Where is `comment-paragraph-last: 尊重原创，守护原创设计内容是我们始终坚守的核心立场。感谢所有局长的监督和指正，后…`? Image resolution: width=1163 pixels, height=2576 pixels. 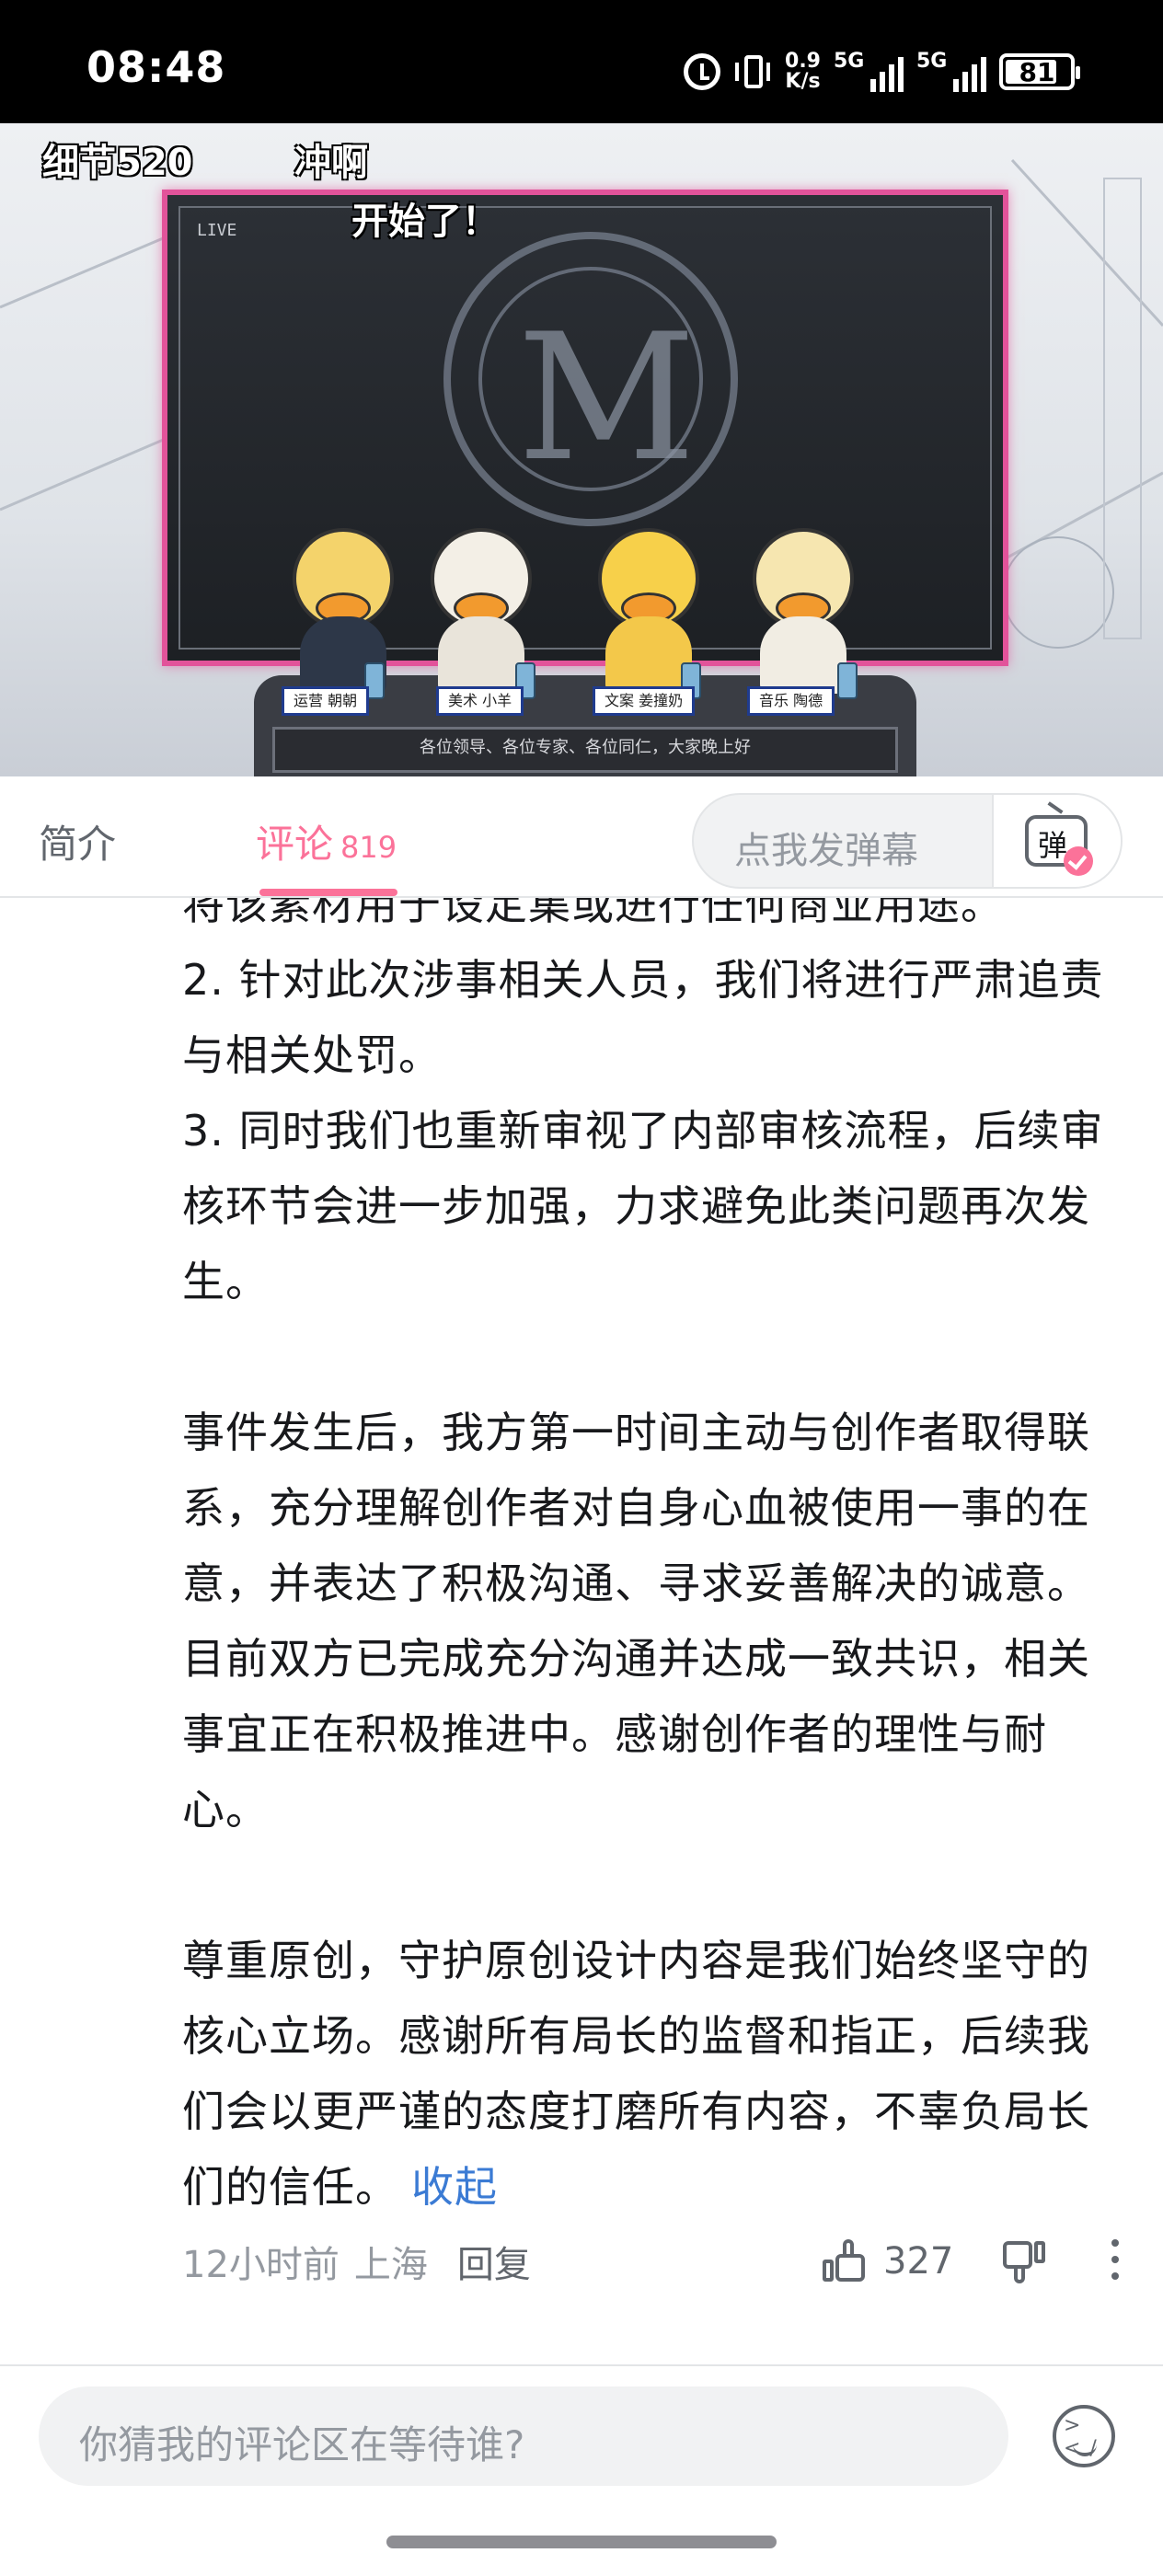 comment-paragraph-last: 尊重原创，守护原创设计内容是我们始终坚守的核心立场。感谢所有局长的监督和指正，后… is located at coordinates (636, 2074).